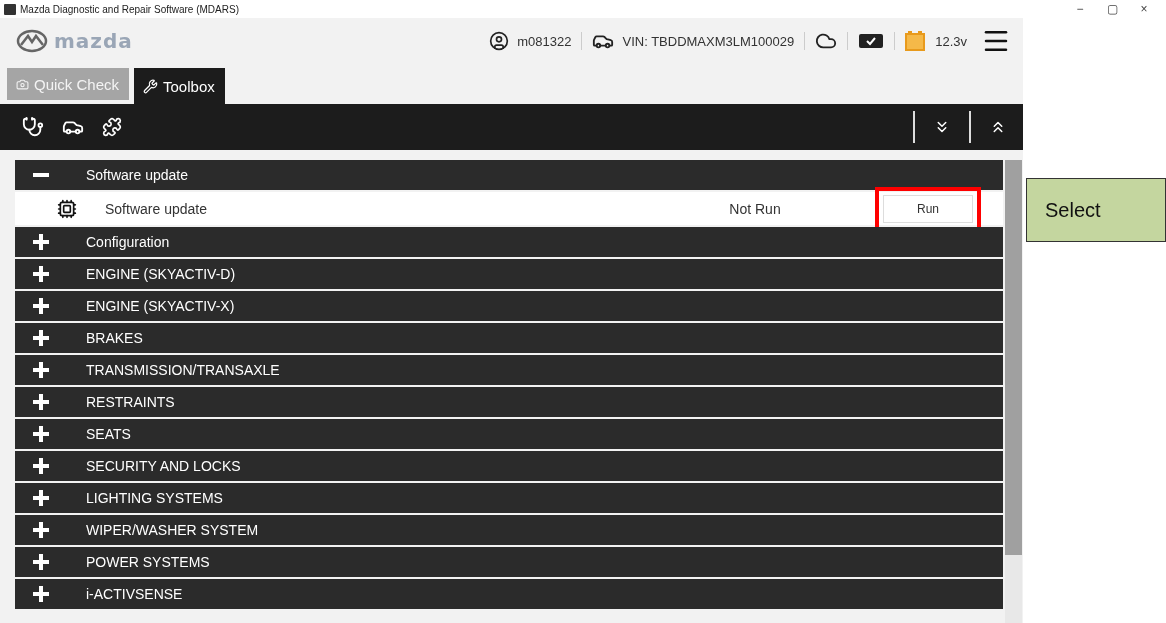  What do you see at coordinates (1013, 357) in the screenshot?
I see `scrollbar-thumb` at bounding box center [1013, 357].